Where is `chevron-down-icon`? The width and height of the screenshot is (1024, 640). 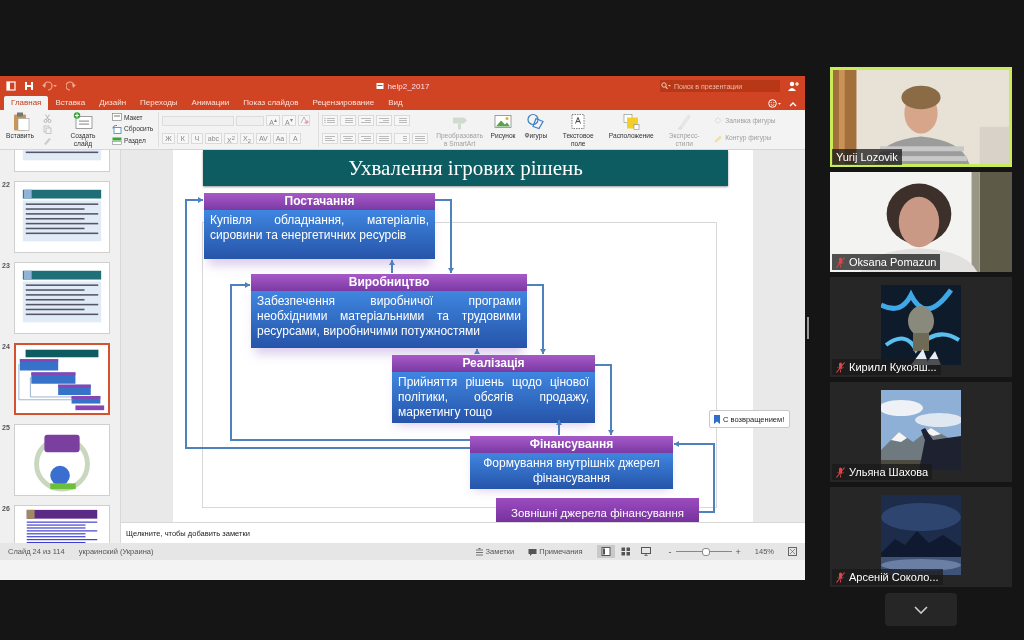
chevron-down-icon is located at coordinates (921, 609).